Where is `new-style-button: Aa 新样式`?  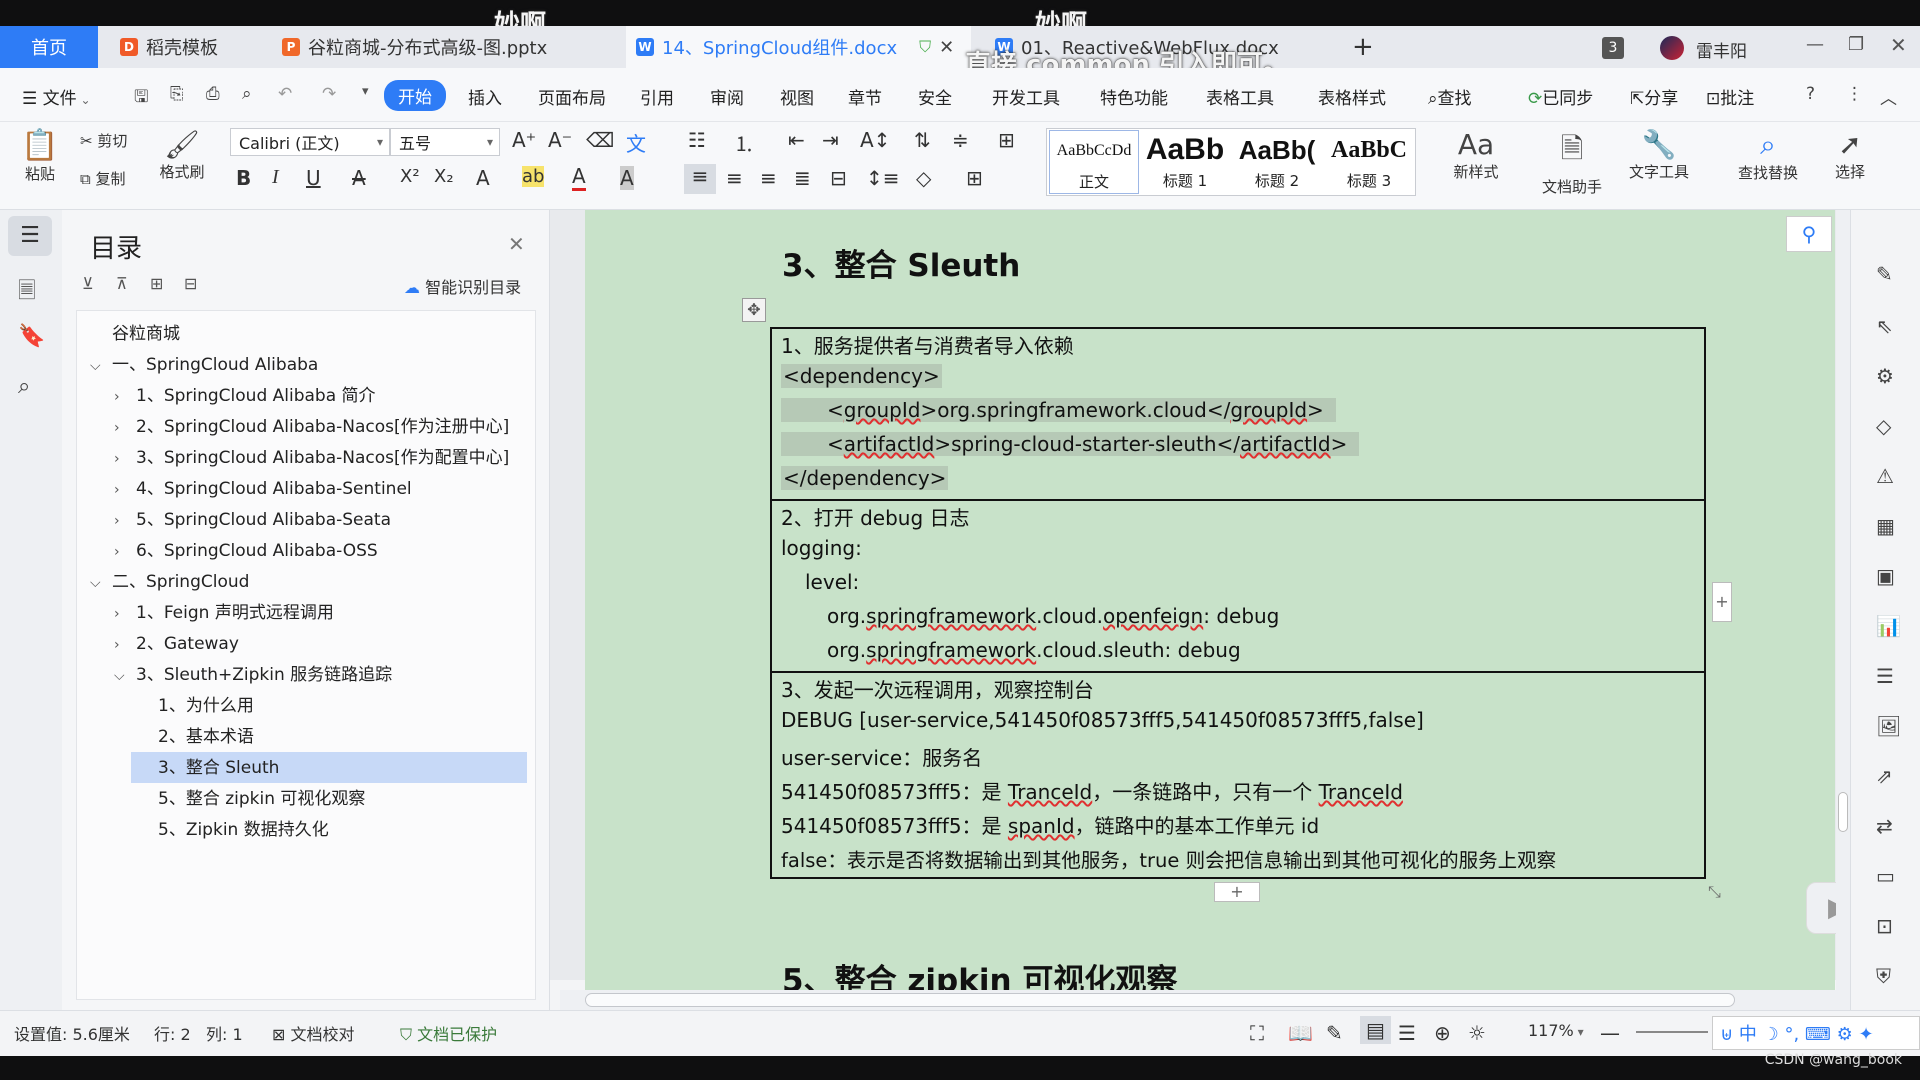
new-style-button: Aa 新样式 is located at coordinates (1476, 155).